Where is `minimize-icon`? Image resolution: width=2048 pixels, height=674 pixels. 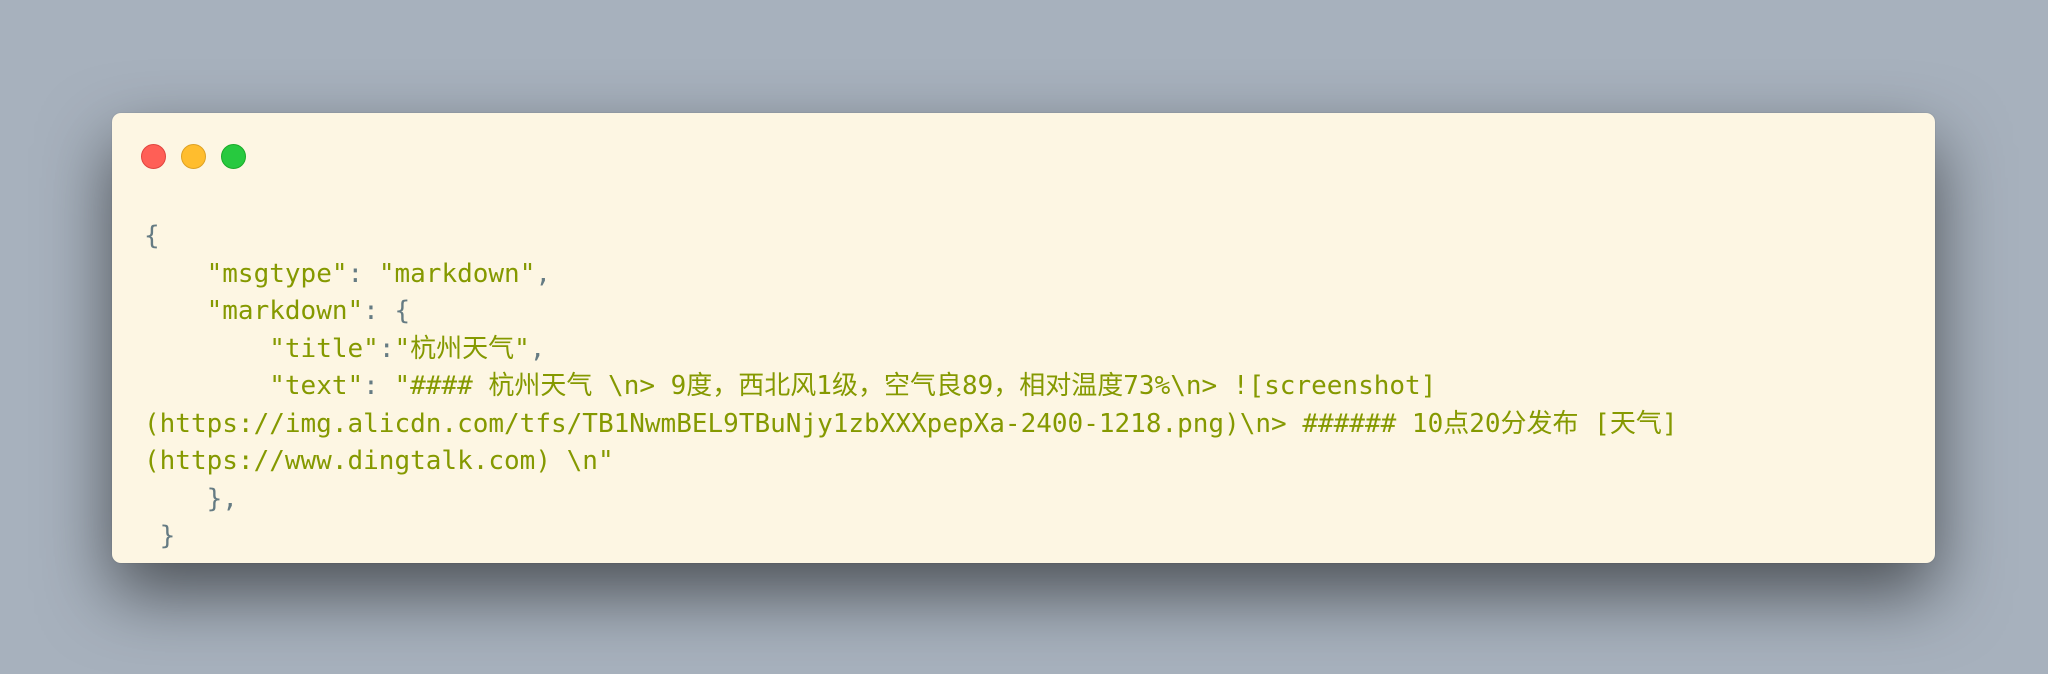
minimize-icon is located at coordinates (193, 156).